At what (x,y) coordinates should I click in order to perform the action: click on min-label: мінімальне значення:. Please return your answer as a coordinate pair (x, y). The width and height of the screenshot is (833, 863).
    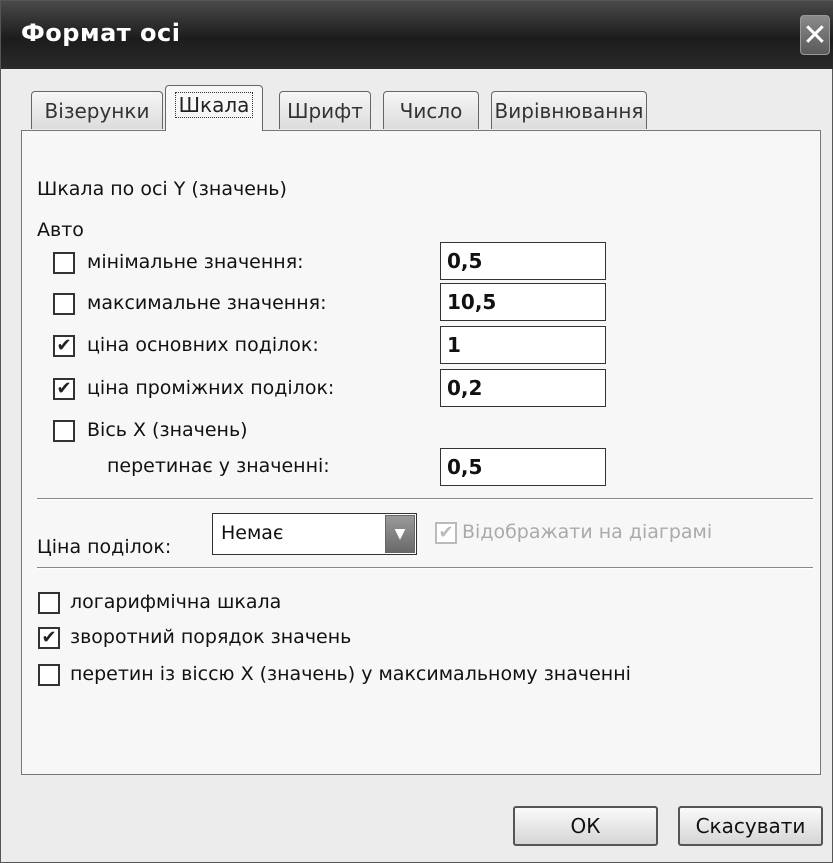
    Looking at the image, I should click on (195, 262).